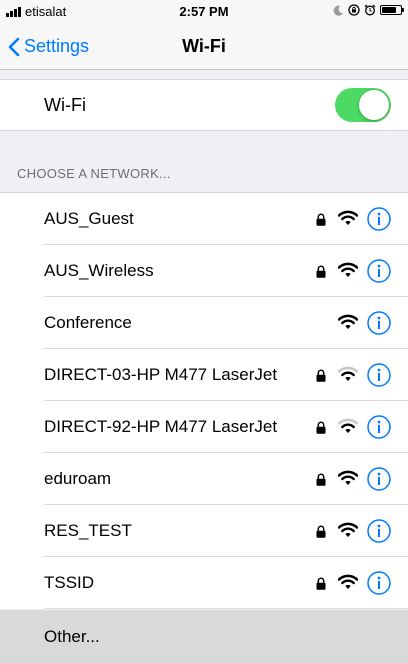 The height and width of the screenshot is (663, 408). Describe the element at coordinates (161, 426) in the screenshot. I see `network-name: DIRECT-92-HP M477 LaserJet` at that location.